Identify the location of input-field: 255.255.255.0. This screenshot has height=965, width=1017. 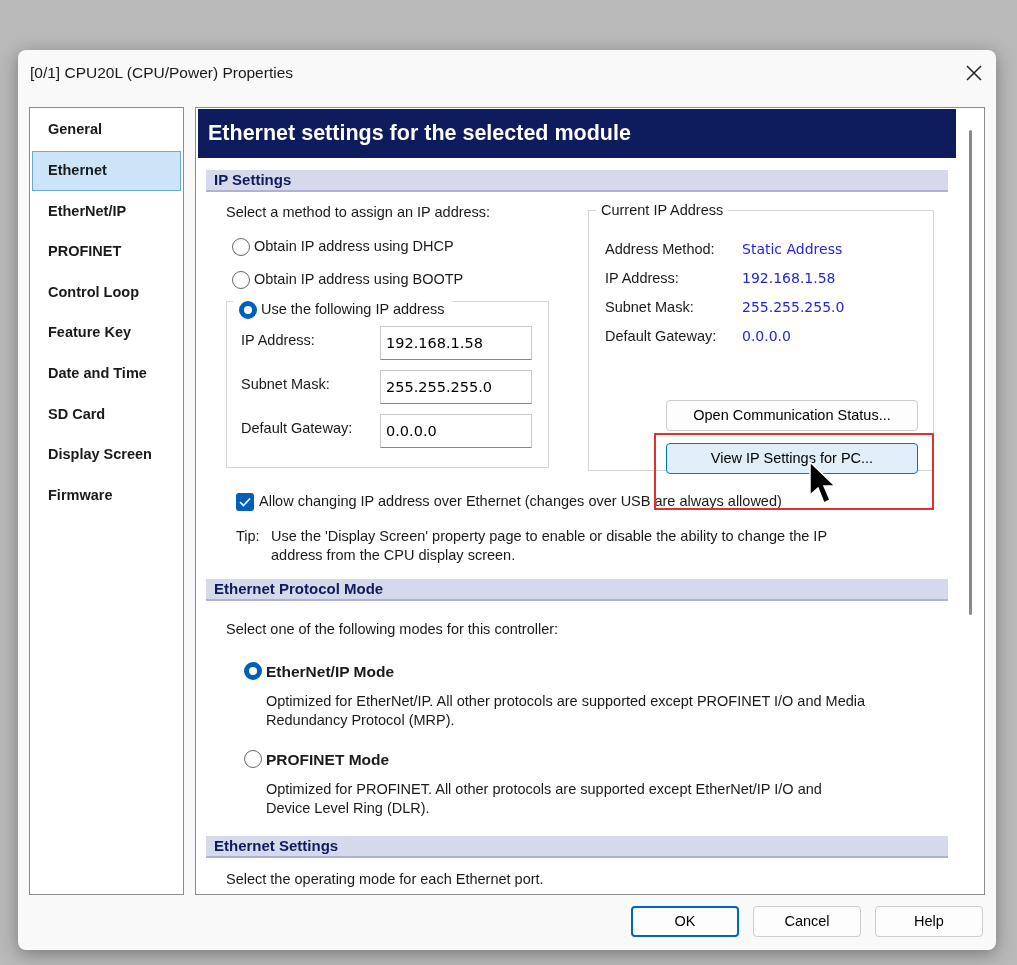
(456, 386).